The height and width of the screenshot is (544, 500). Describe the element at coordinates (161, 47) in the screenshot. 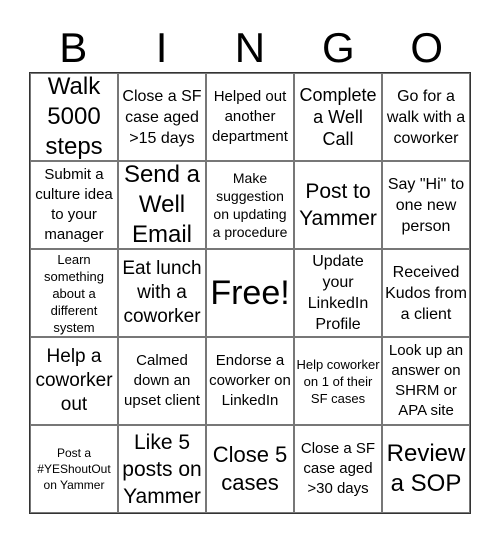

I see `header-letter-i: I` at that location.